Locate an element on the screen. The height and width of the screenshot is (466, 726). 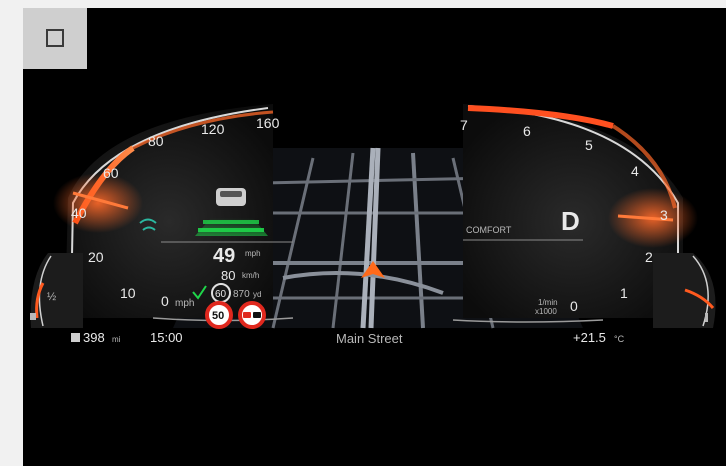
rpm-tick-7: 7 is located at coordinates (464, 125).